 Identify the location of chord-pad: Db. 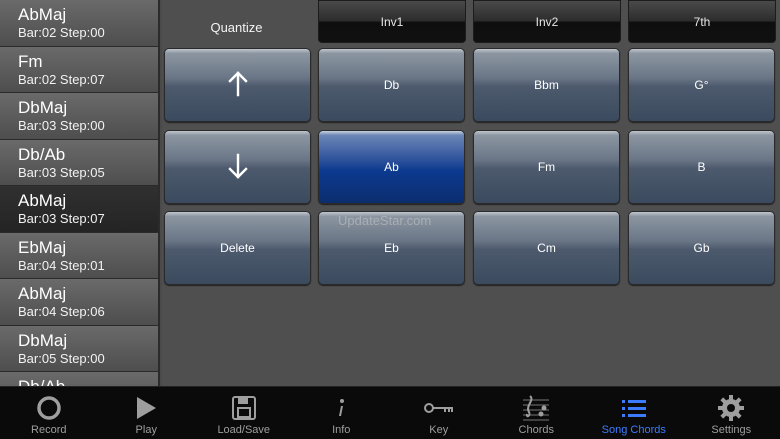
(391, 85).